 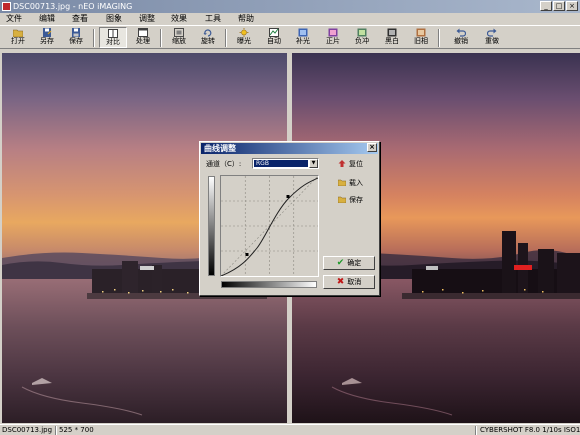 I want to click on rotate-icon, so click(x=207, y=33).